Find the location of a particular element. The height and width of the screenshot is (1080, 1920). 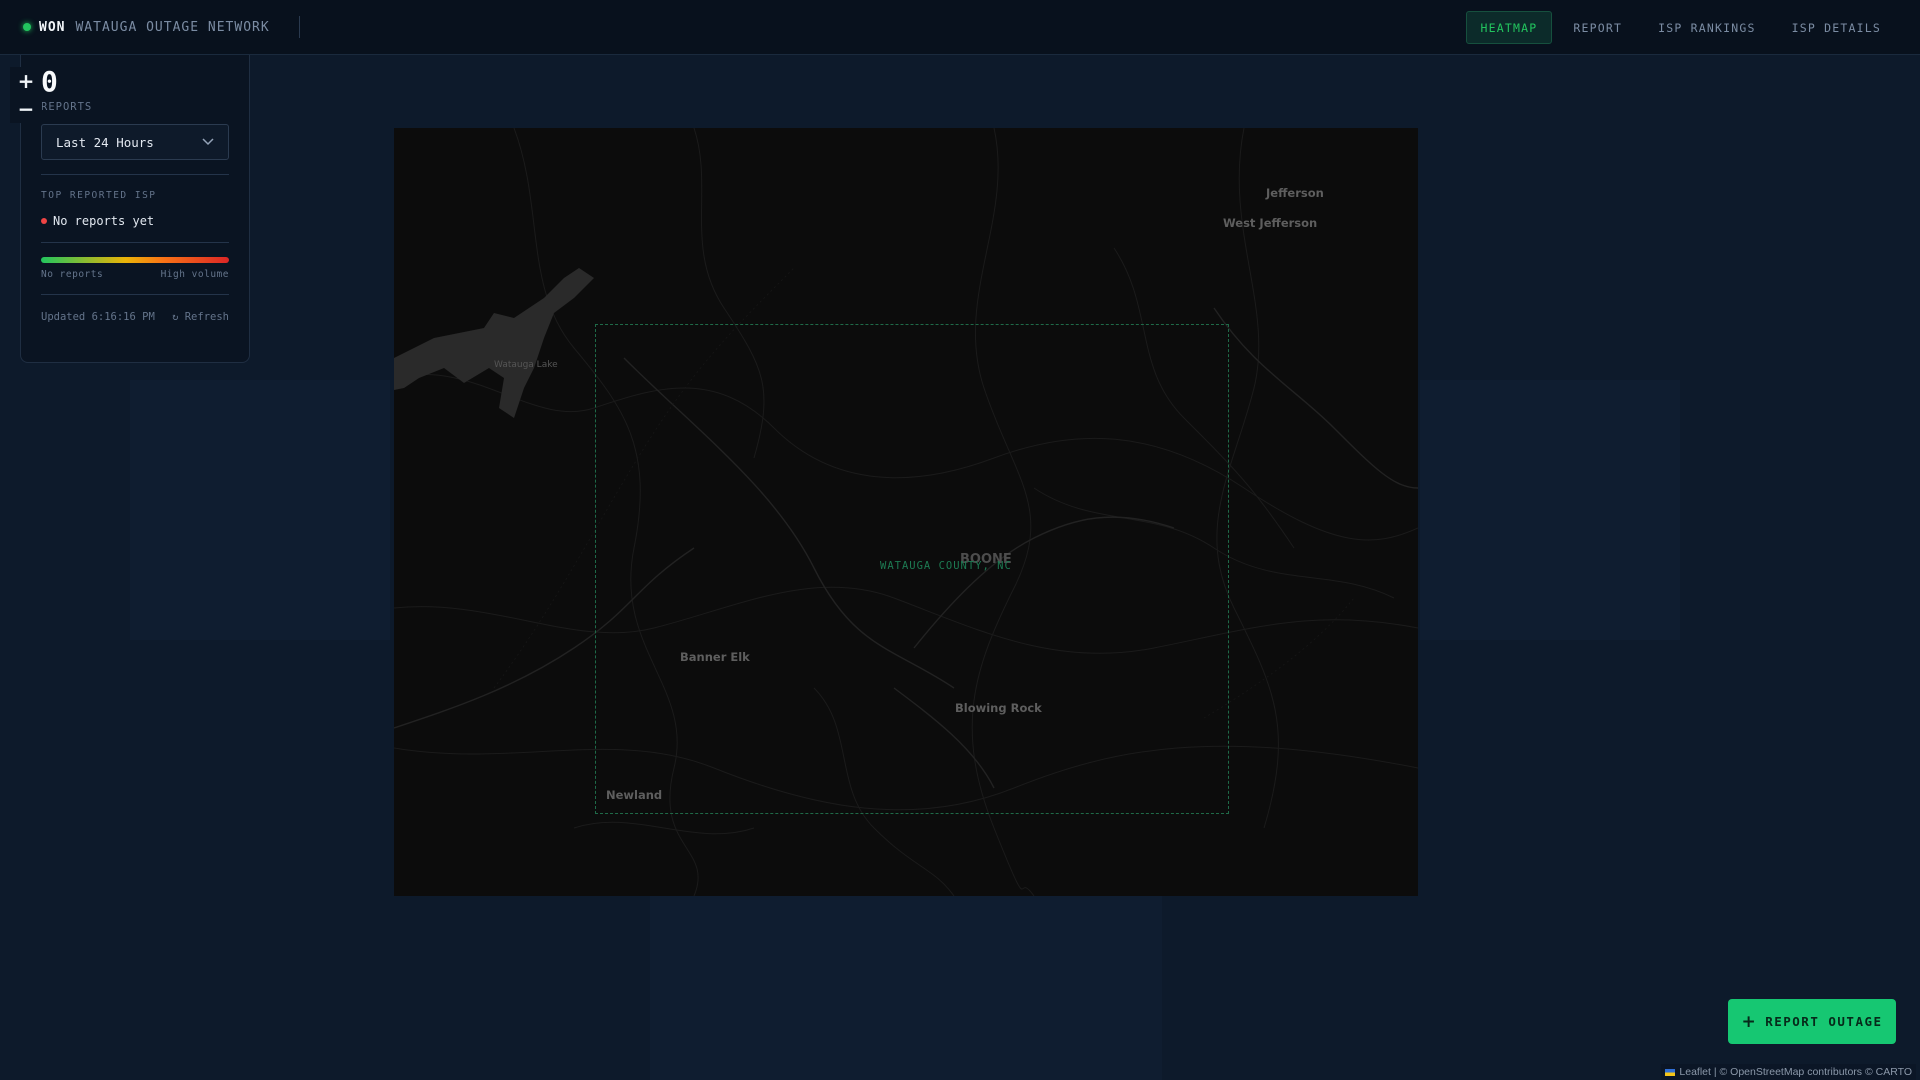

nav-report: REPORT is located at coordinates (1597, 27).